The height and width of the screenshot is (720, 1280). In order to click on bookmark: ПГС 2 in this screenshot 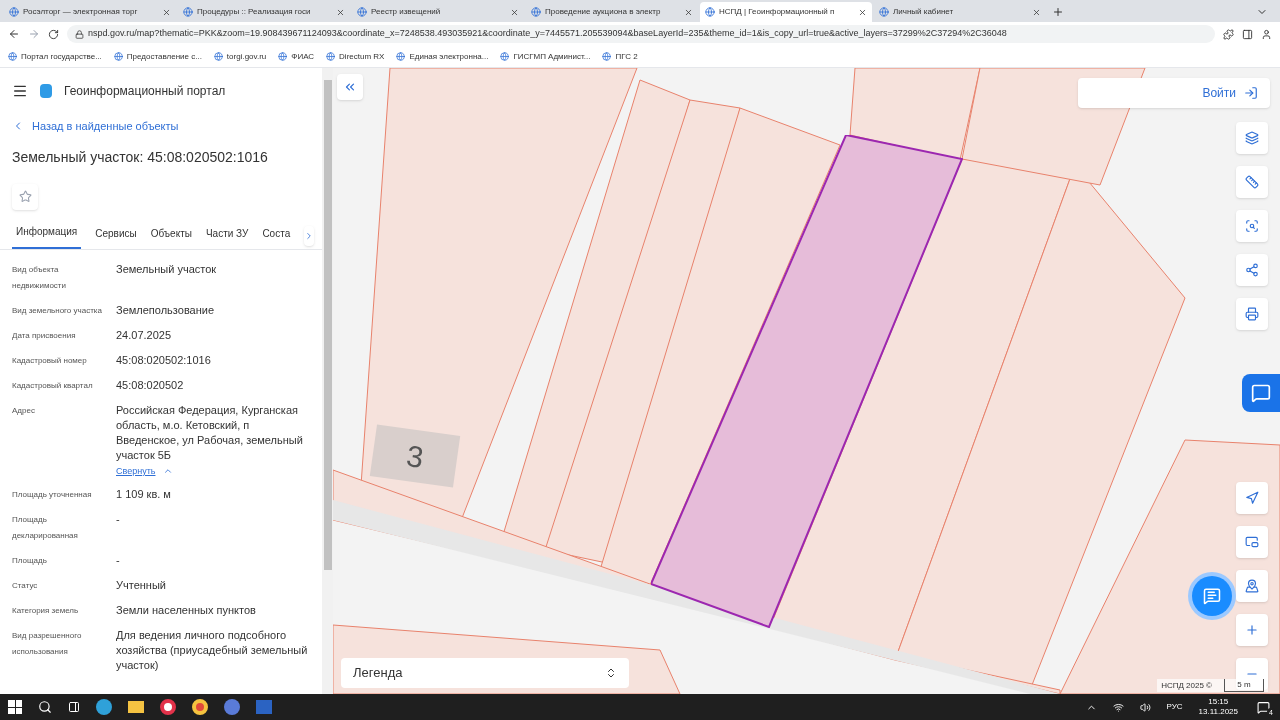, I will do `click(620, 56)`.